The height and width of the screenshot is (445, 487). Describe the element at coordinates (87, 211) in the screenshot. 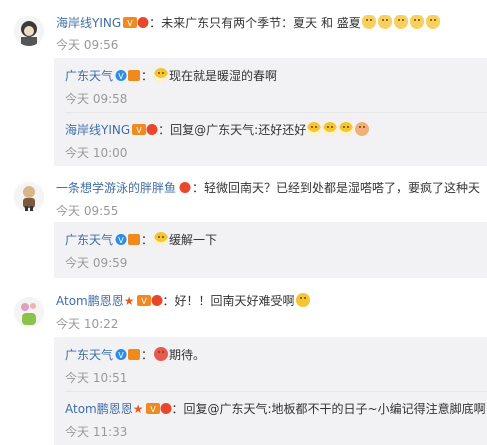

I see `comment-time: 今天 09:55` at that location.